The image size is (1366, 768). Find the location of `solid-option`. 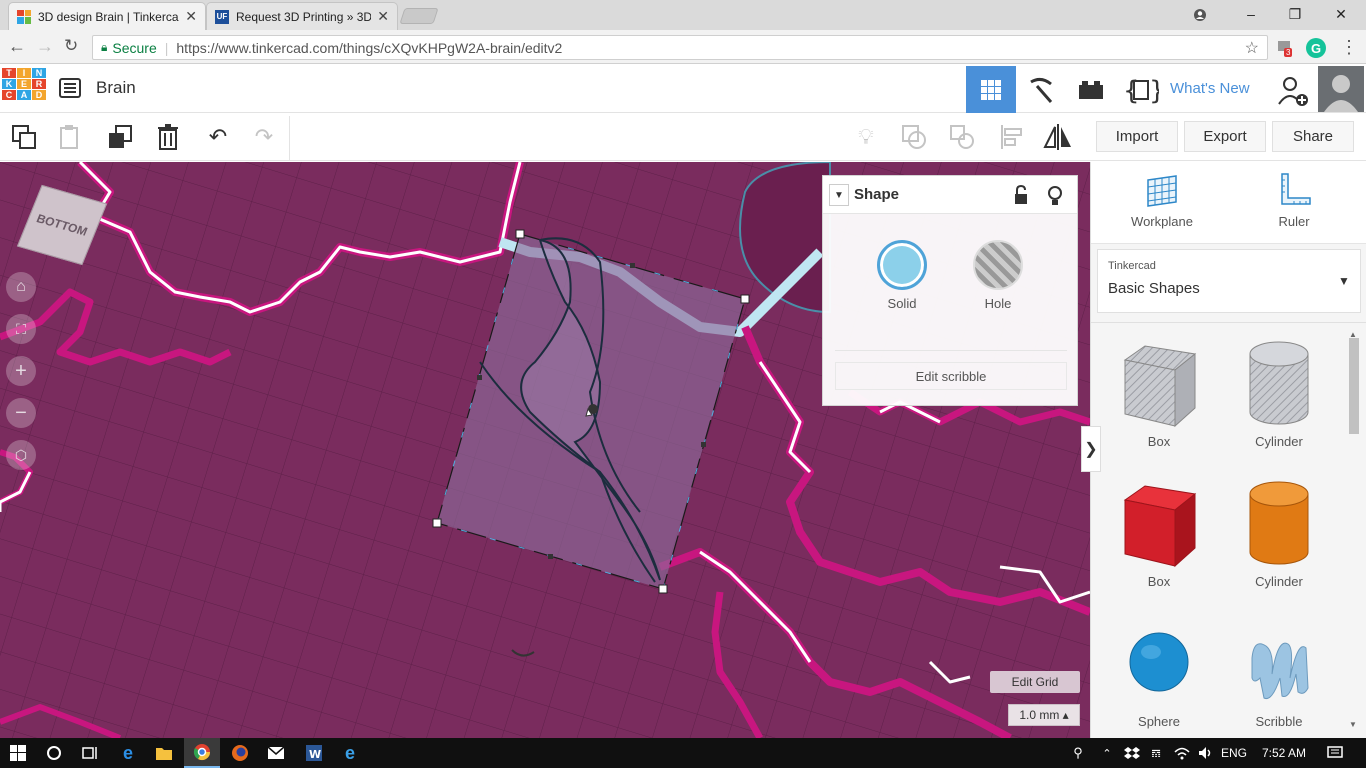

solid-option is located at coordinates (902, 265).